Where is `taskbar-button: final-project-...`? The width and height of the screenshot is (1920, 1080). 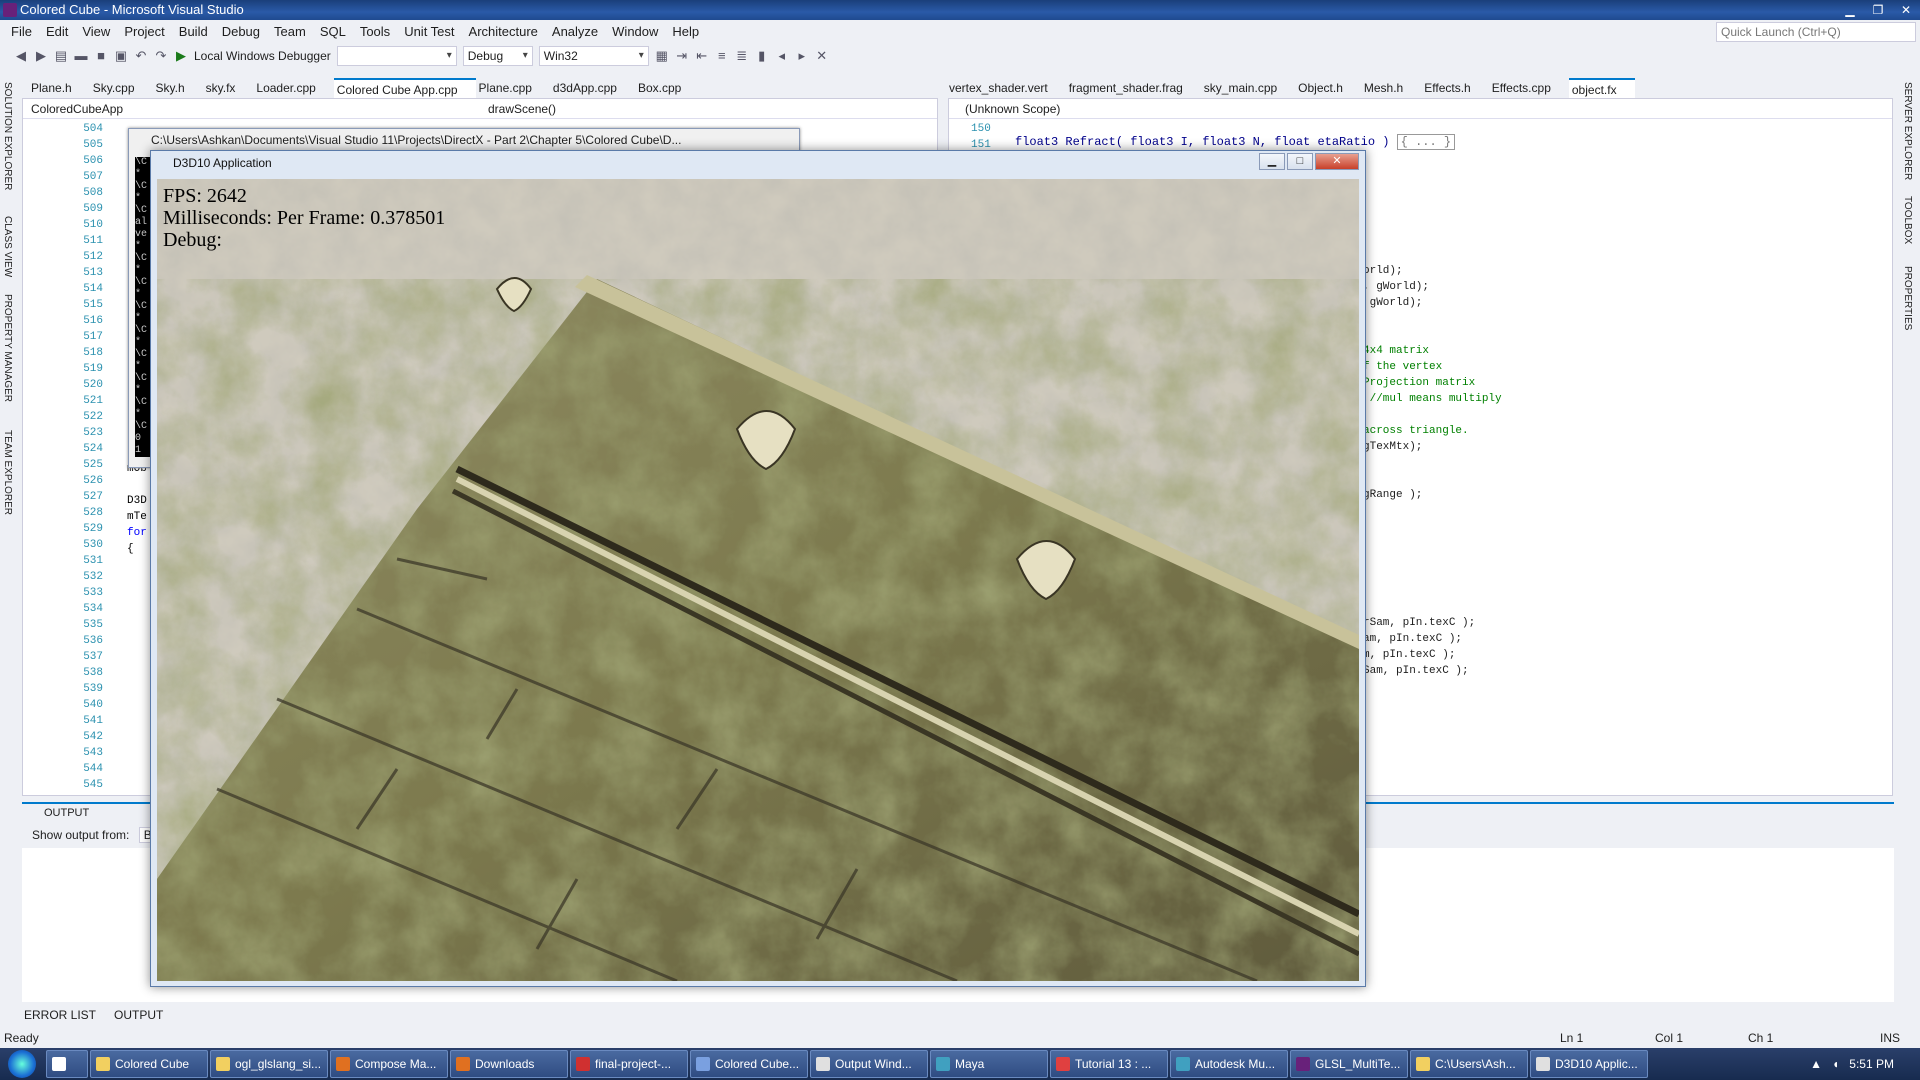
taskbar-button: final-project-... is located at coordinates (629, 1064).